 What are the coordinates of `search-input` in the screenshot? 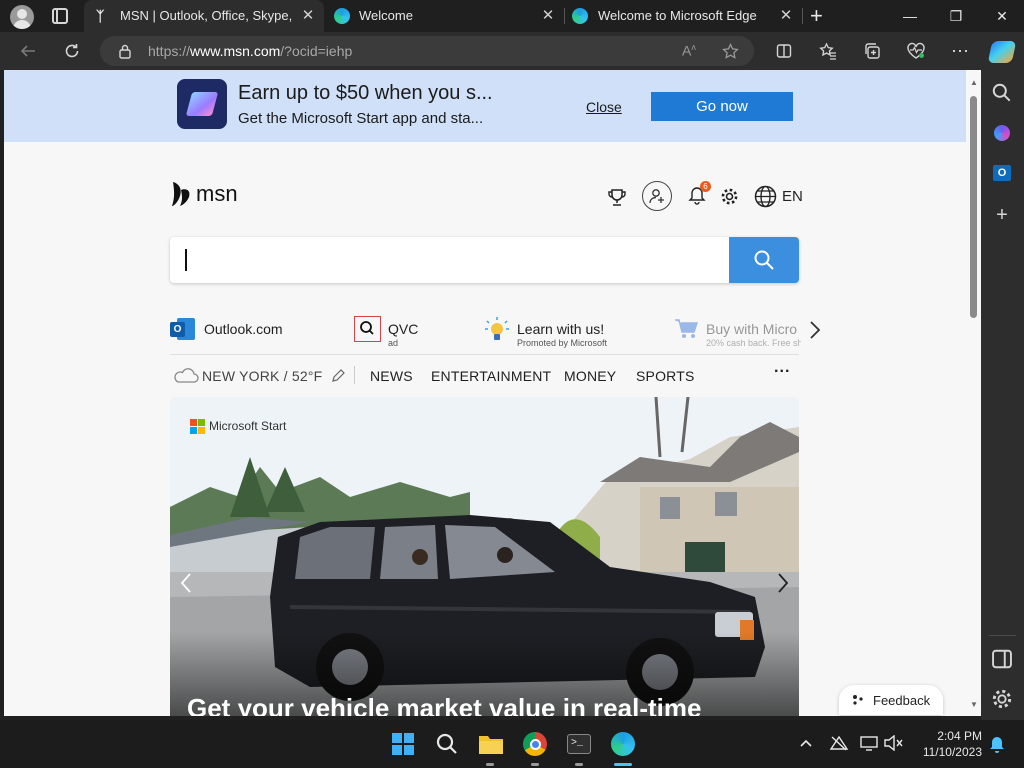 It's located at (449, 260).